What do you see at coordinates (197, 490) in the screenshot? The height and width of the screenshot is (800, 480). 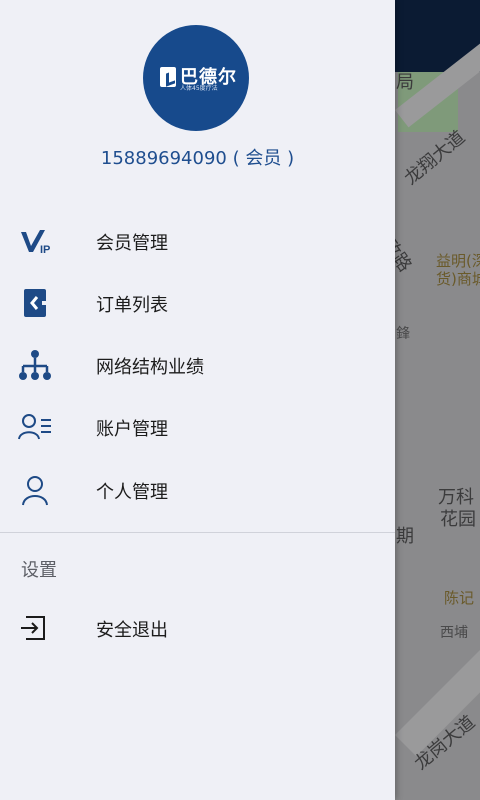 I see `menu-item-personal-management: 个人管理` at bounding box center [197, 490].